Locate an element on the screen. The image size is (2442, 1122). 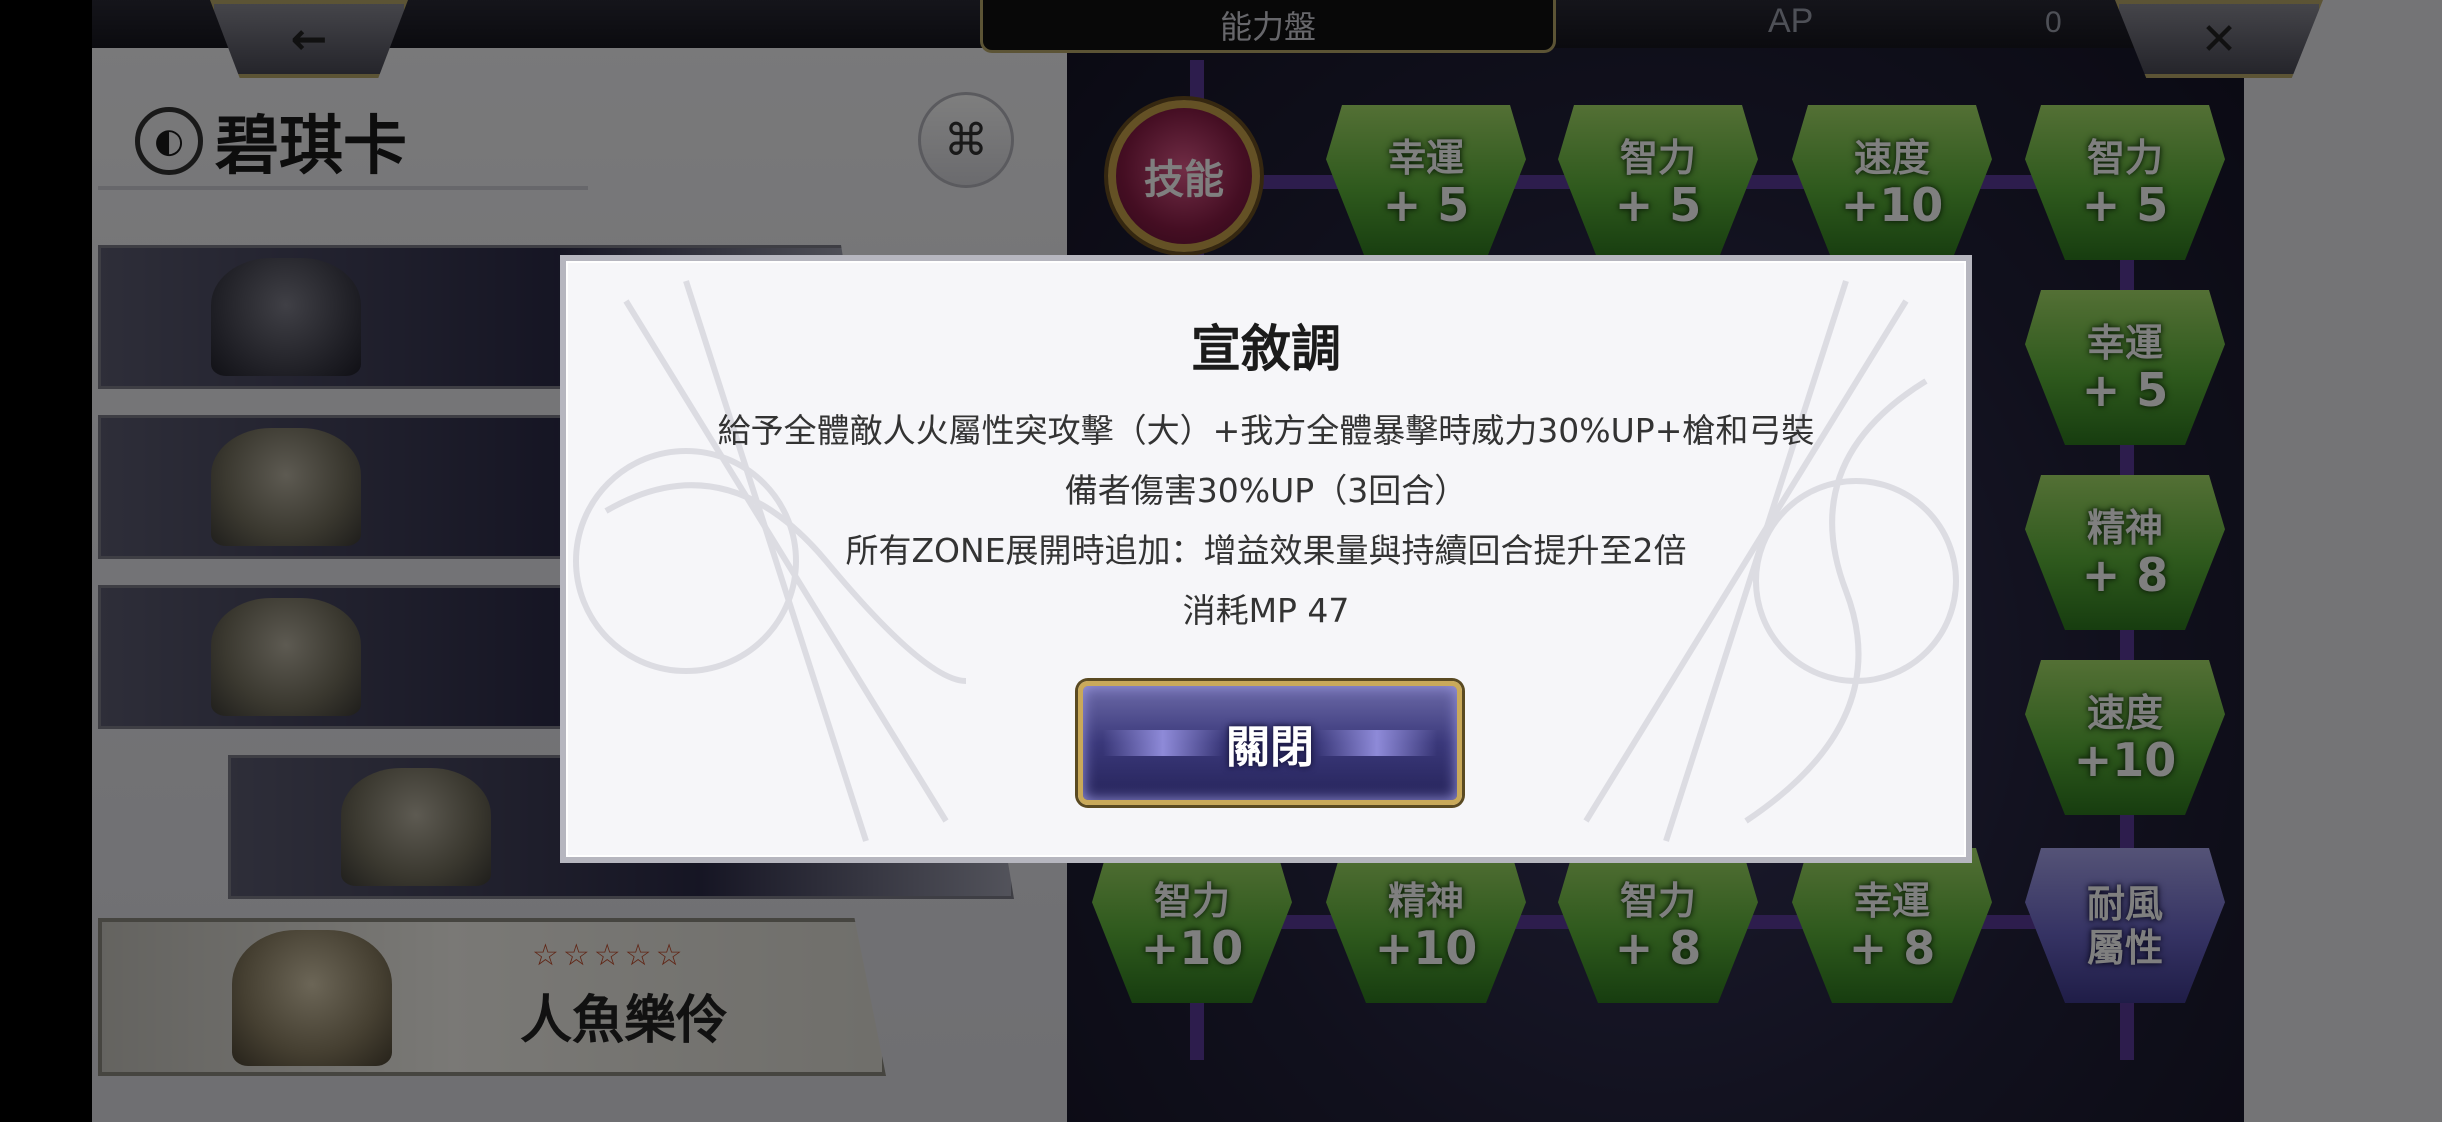
close-dialog-label: 關閉 is located at coordinates (1270, 747).